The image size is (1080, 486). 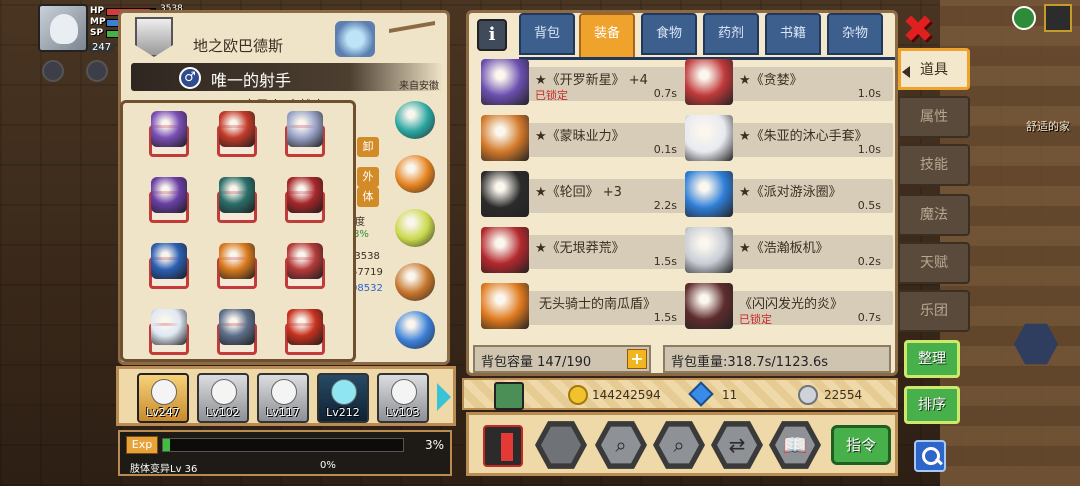 I want to click on magnify-button: ⌕, so click(x=621, y=445).